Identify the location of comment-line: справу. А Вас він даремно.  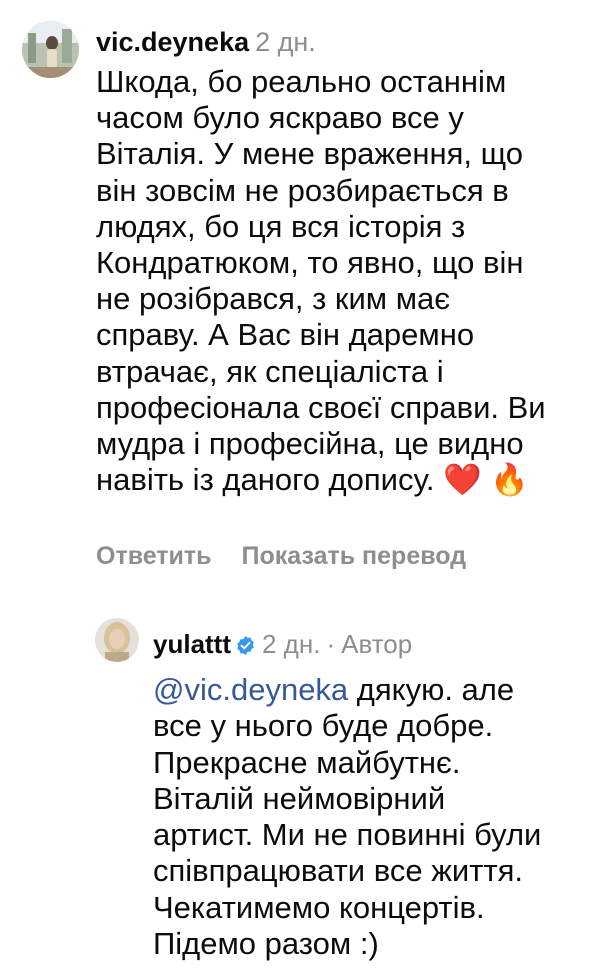
(285, 335).